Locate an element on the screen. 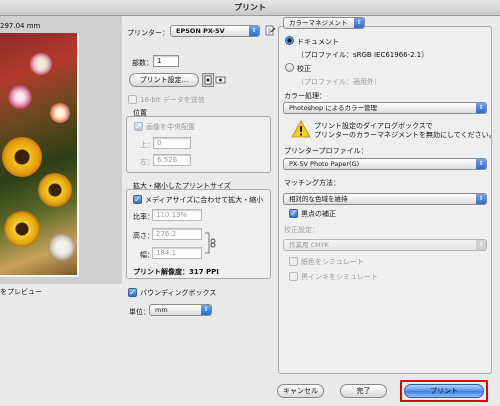  window-title: プリント is located at coordinates (250, 8).